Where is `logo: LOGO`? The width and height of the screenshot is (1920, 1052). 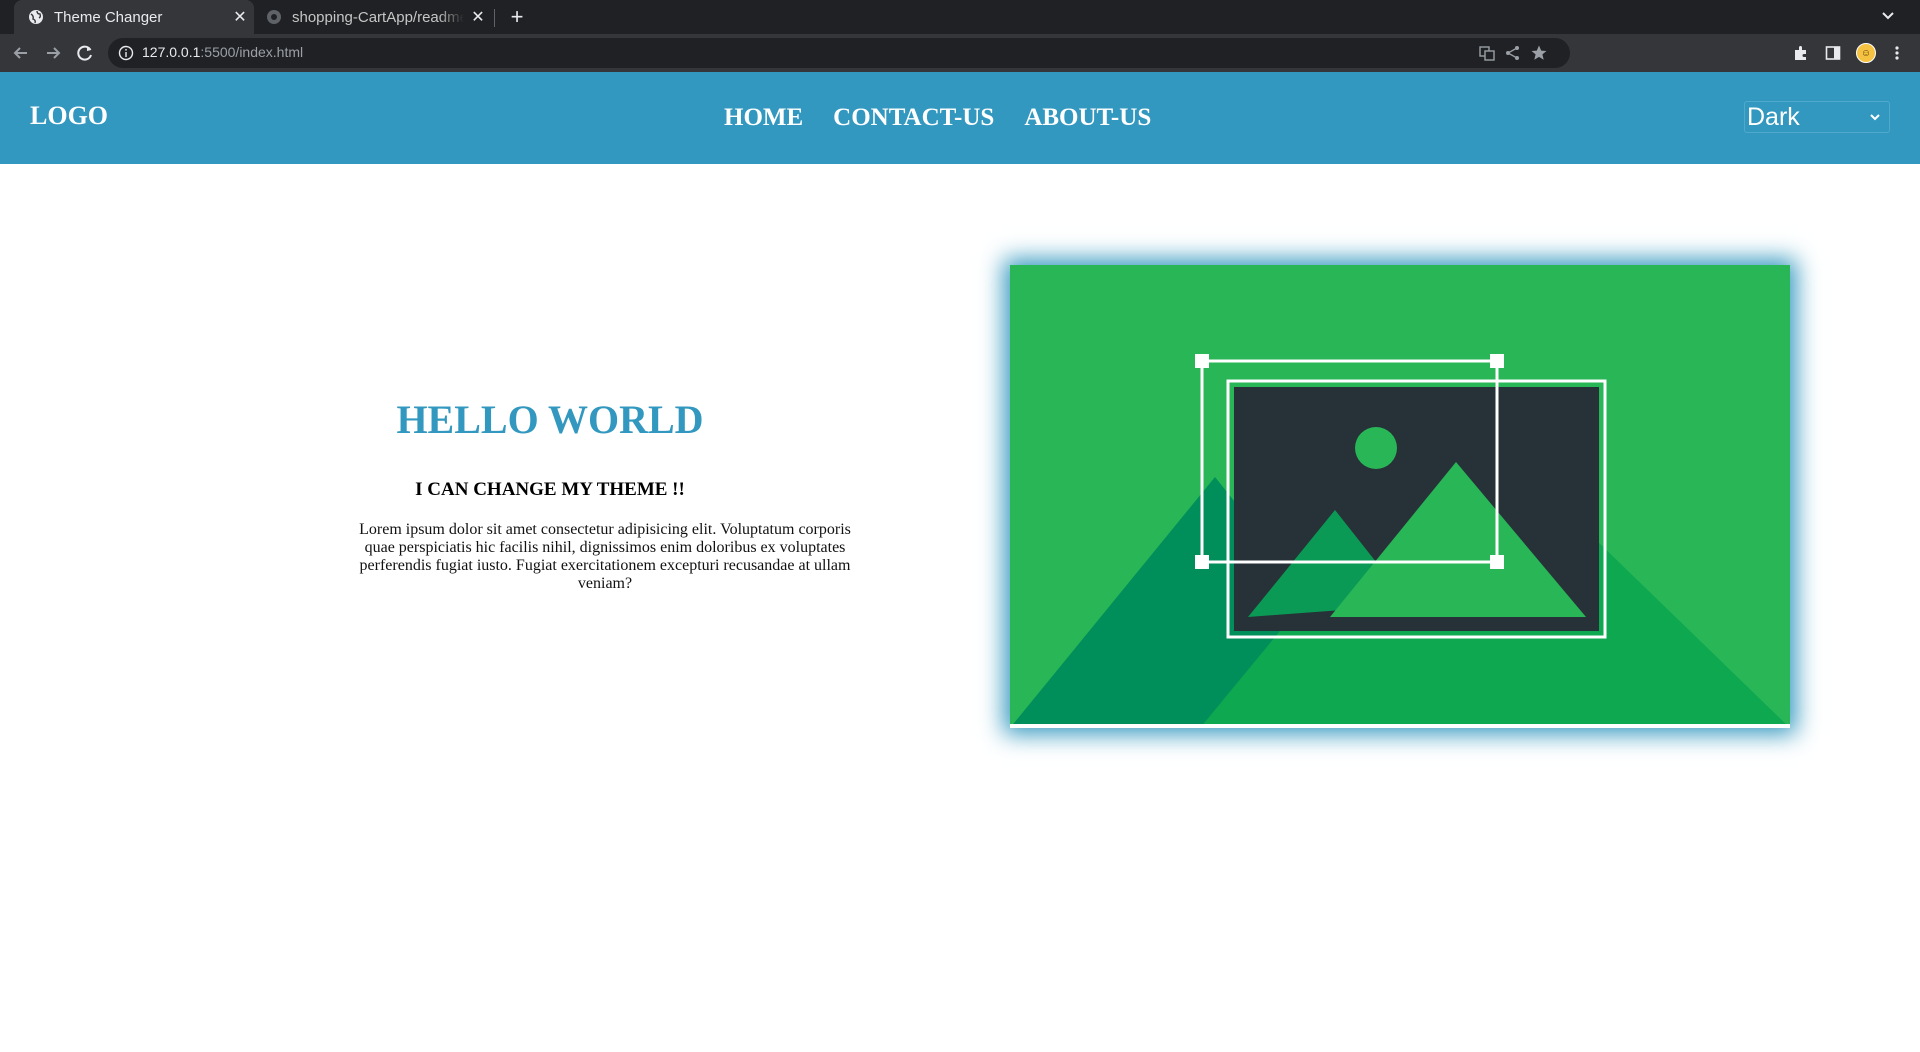
logo: LOGO is located at coordinates (69, 118).